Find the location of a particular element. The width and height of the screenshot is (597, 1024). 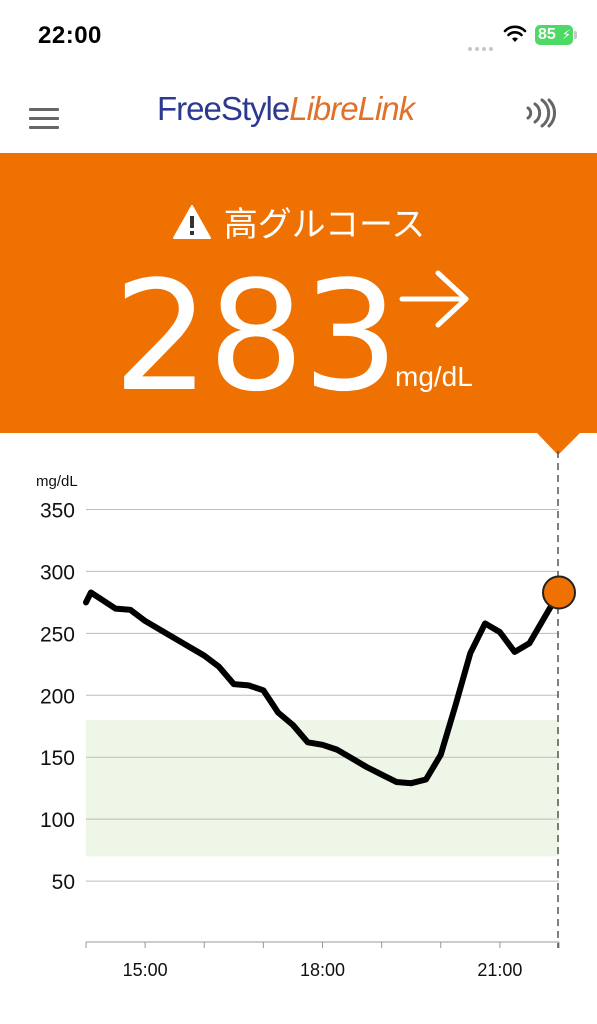

app-logo: FreeStyleLibreLink is located at coordinates (286, 109).